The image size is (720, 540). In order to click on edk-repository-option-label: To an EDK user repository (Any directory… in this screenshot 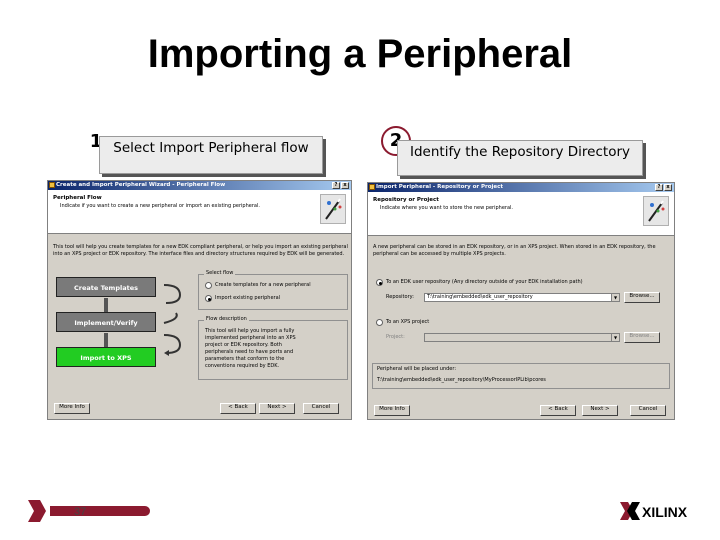, I will do `click(484, 282)`.